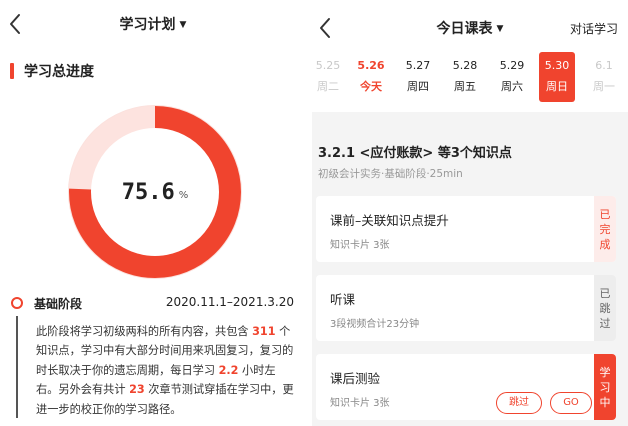  I want to click on day-tab: 5.25 周二, so click(328, 77).